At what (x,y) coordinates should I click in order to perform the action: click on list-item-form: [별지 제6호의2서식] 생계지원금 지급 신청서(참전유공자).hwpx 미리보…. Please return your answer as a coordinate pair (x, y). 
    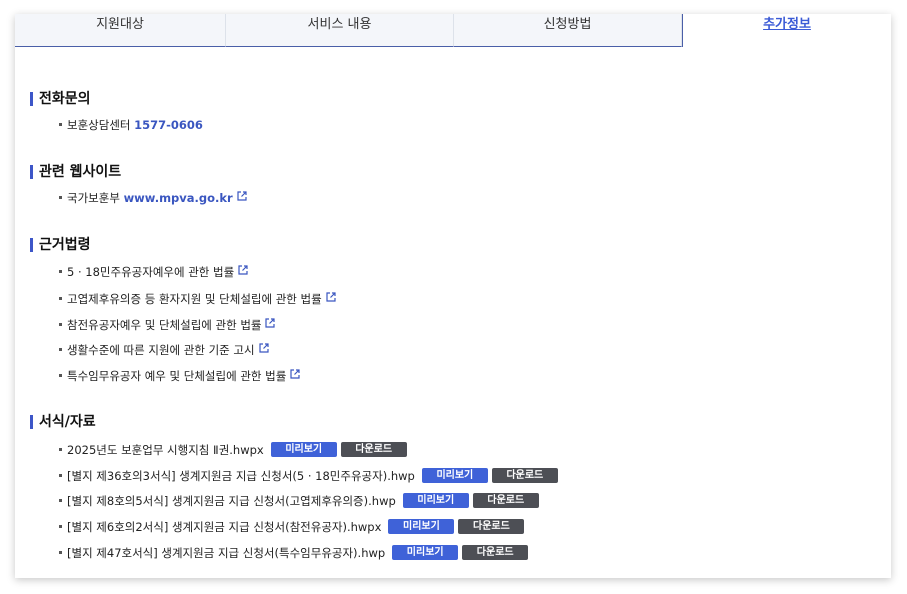
    Looking at the image, I should click on (292, 527).